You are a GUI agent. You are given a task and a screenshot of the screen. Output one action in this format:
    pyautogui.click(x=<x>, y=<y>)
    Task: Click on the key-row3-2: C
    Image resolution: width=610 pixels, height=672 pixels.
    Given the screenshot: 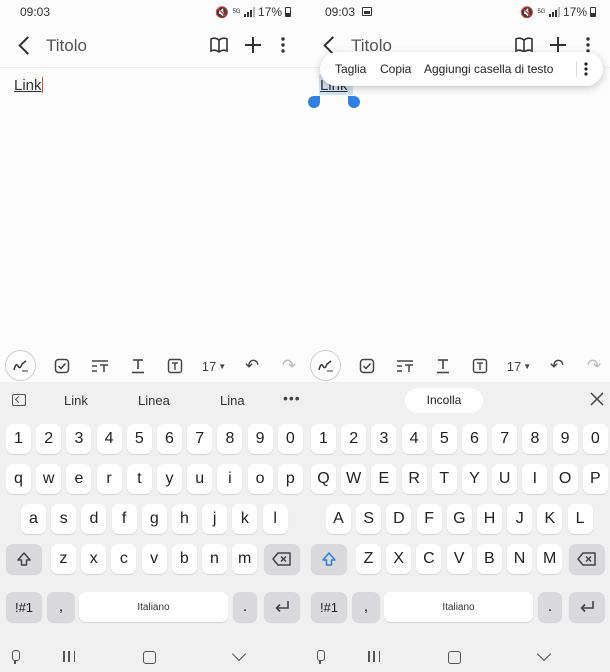 What is the action you would take?
    pyautogui.click(x=429, y=559)
    